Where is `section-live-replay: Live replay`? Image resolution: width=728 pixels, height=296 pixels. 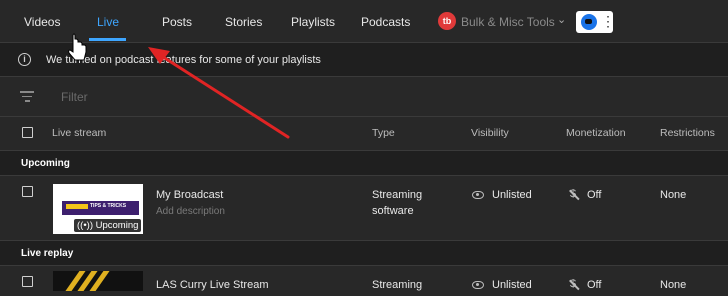 section-live-replay: Live replay is located at coordinates (364, 253).